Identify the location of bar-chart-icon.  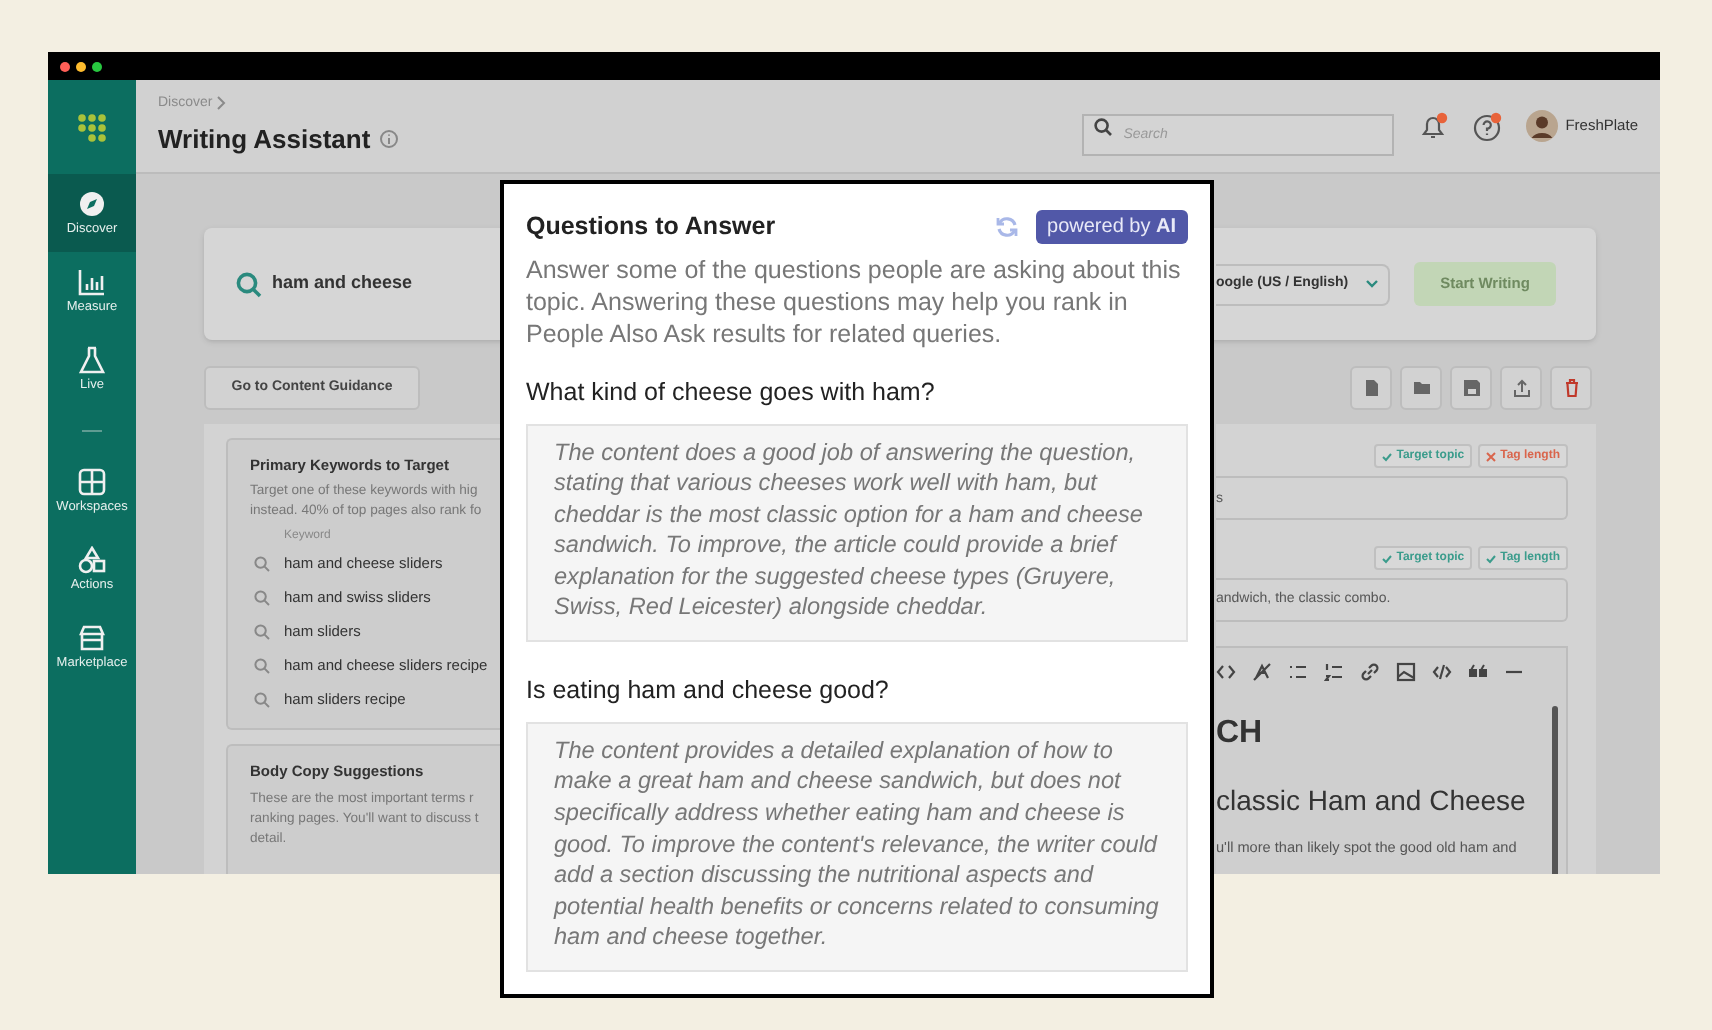
(92, 281).